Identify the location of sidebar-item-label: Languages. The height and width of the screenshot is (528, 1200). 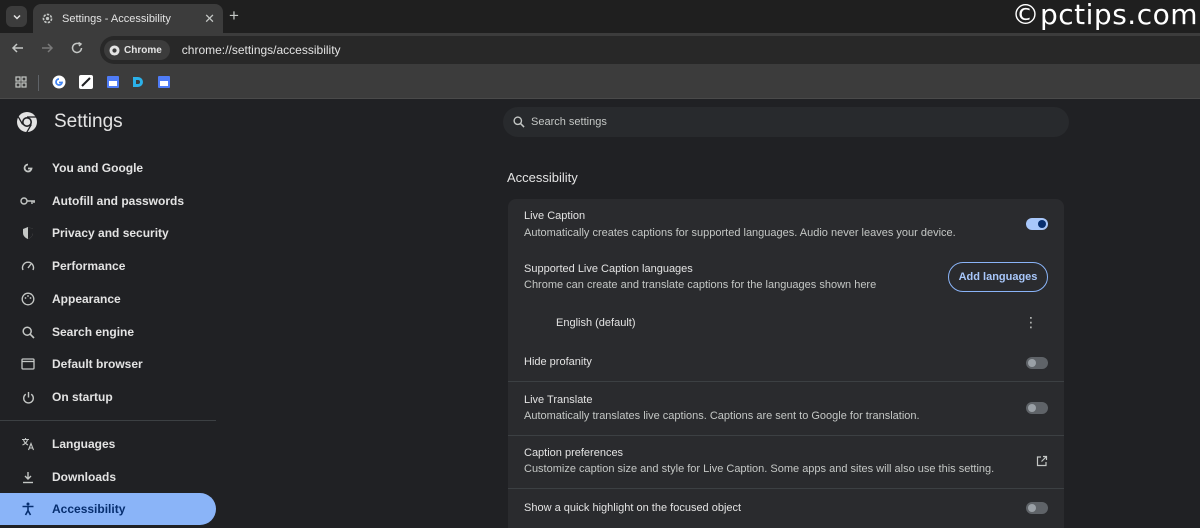
(84, 444).